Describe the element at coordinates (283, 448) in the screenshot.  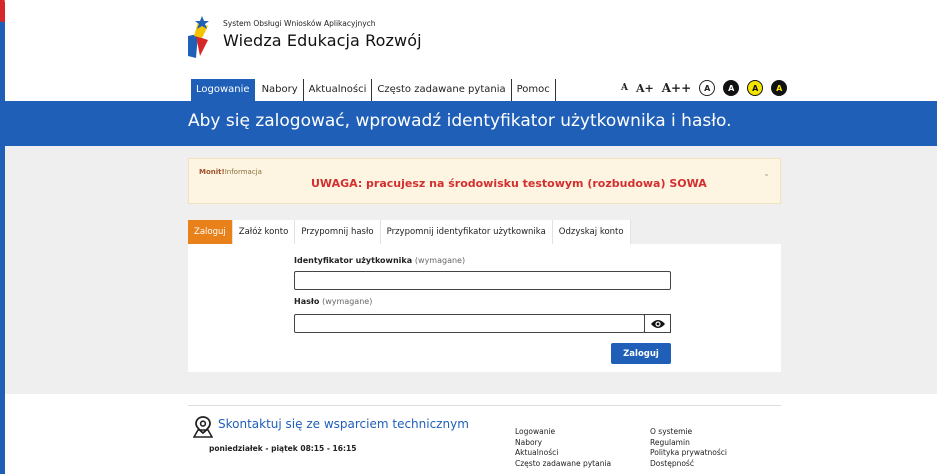
I see `support-hours: poniedziałek - piątek 08:15 - 16:15` at that location.